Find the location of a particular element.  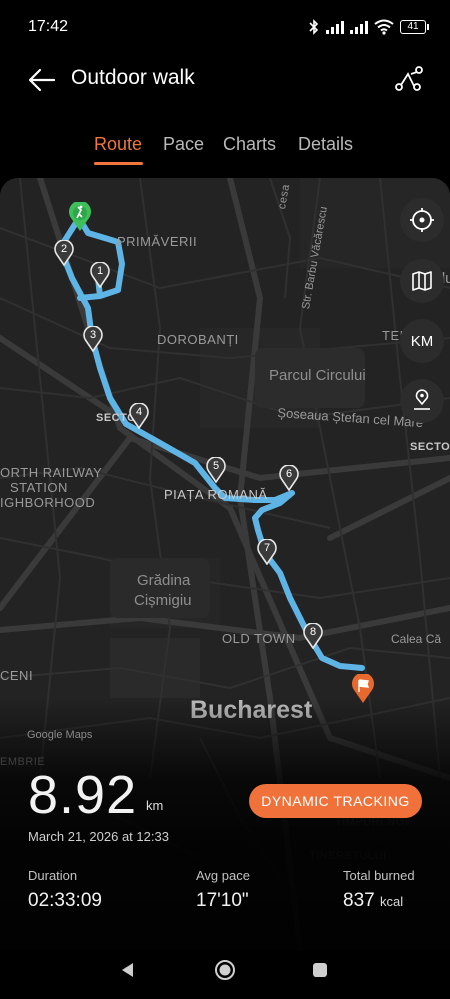

distance-unit: km is located at coordinates (155, 805).